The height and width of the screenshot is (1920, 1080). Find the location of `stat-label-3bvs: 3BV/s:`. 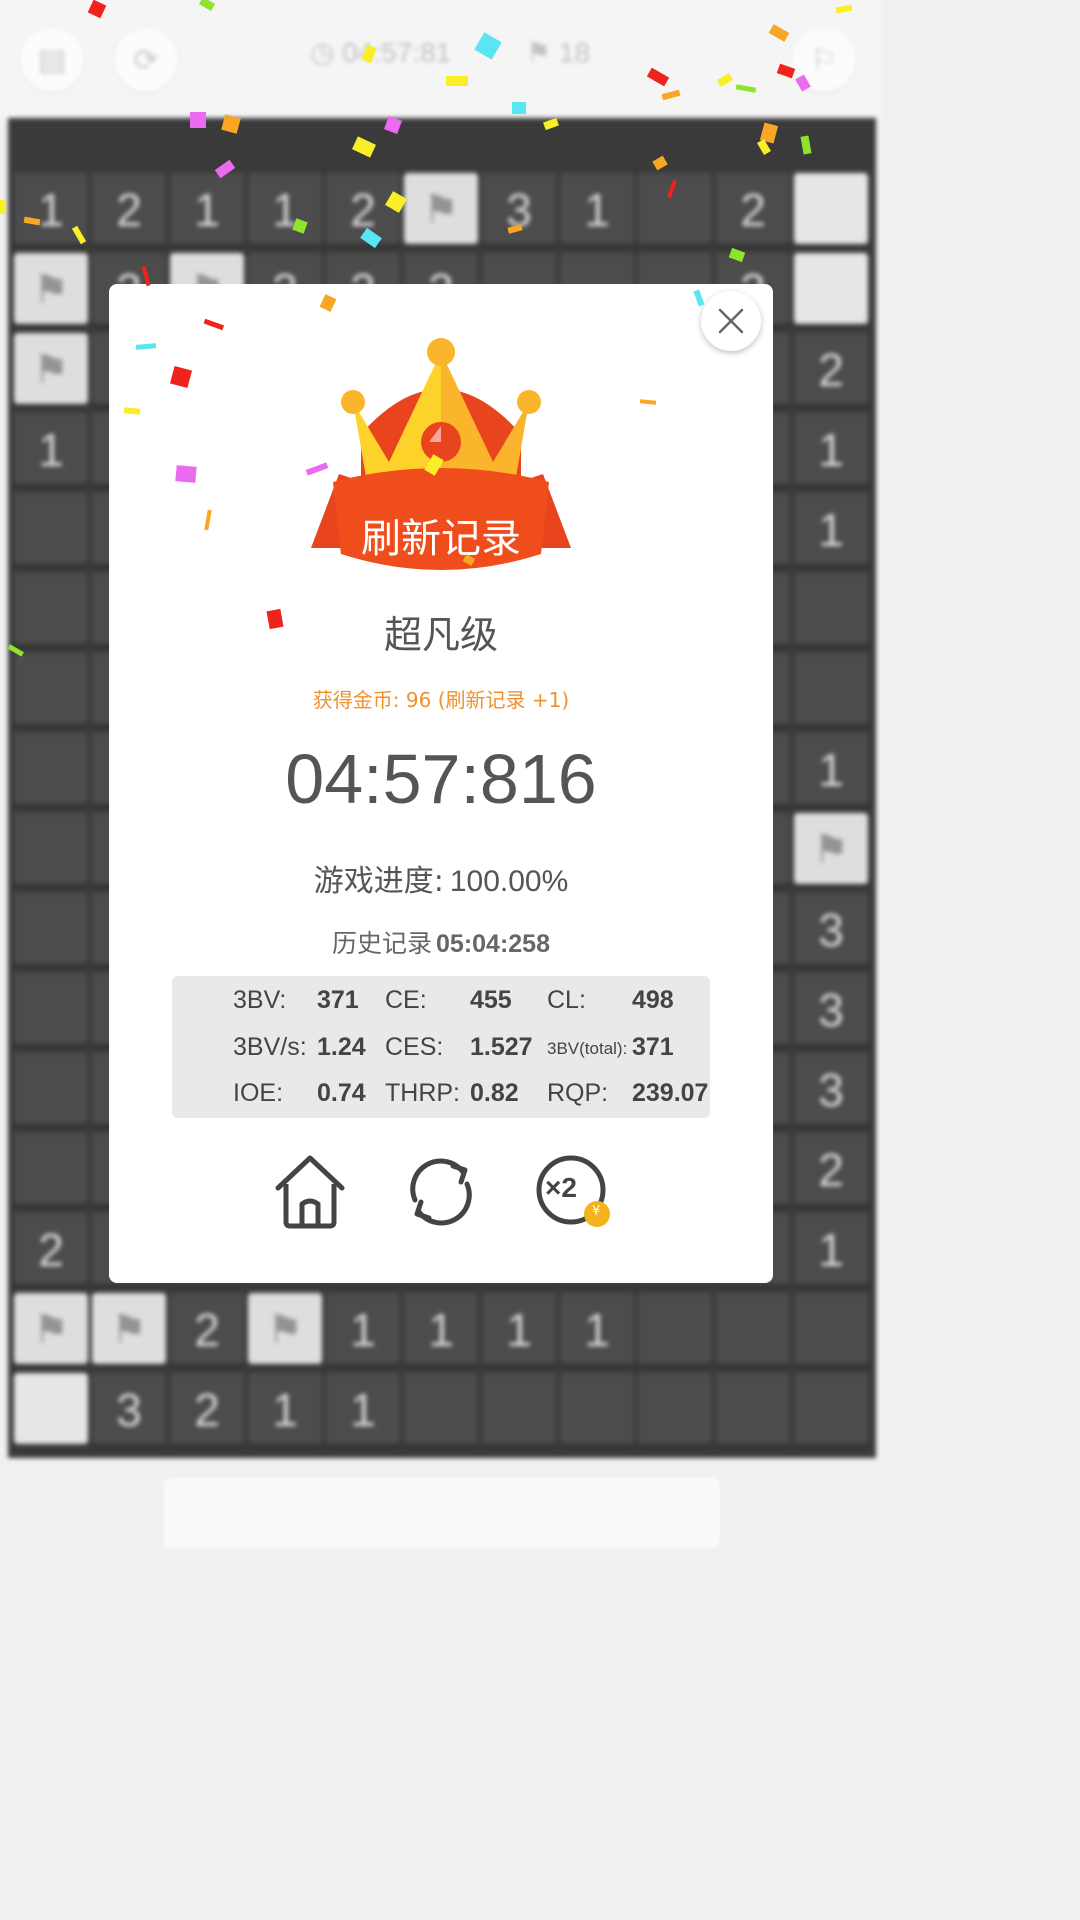

stat-label-3bvs: 3BV/s: is located at coordinates (270, 1047).